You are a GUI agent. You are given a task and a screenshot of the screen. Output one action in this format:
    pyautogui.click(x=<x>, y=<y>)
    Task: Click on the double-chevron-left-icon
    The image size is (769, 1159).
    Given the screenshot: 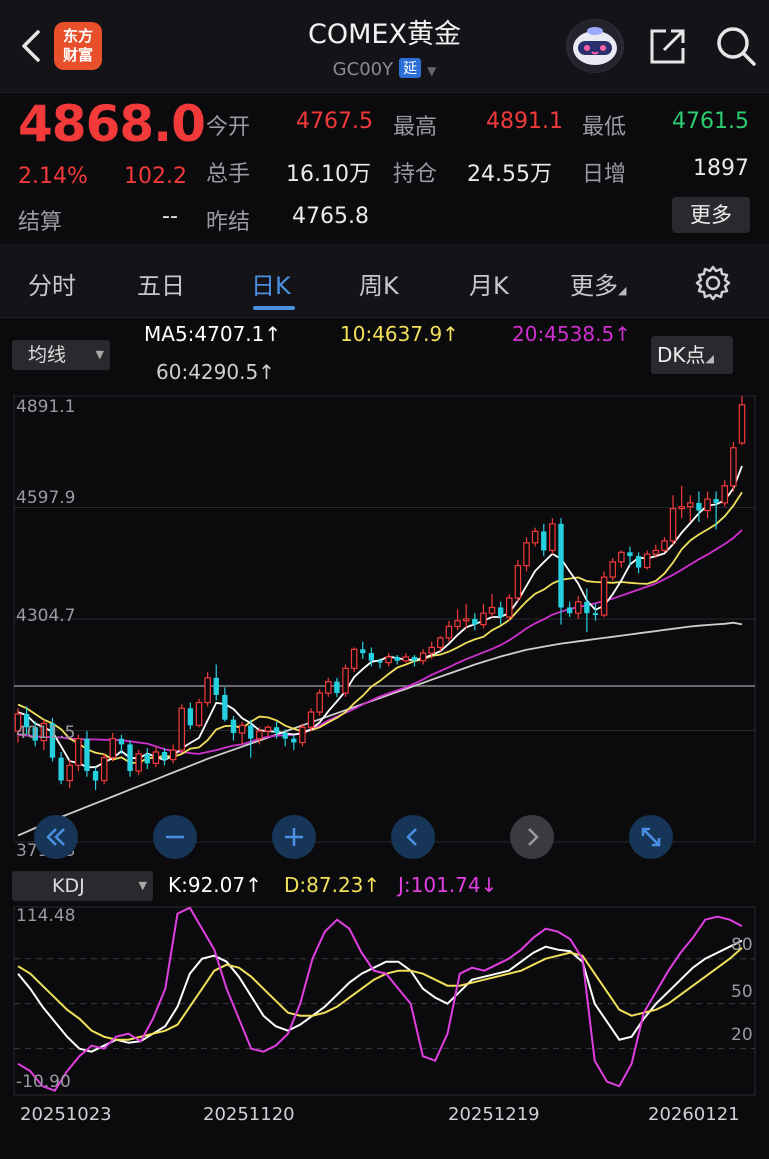 What is the action you would take?
    pyautogui.click(x=55, y=837)
    